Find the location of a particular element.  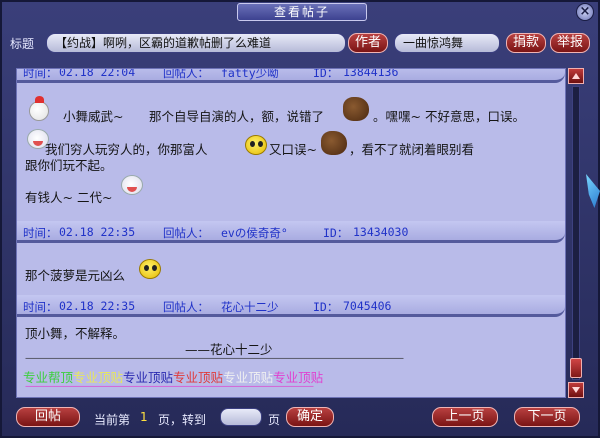

scroll-thumb is located at coordinates (576, 368).